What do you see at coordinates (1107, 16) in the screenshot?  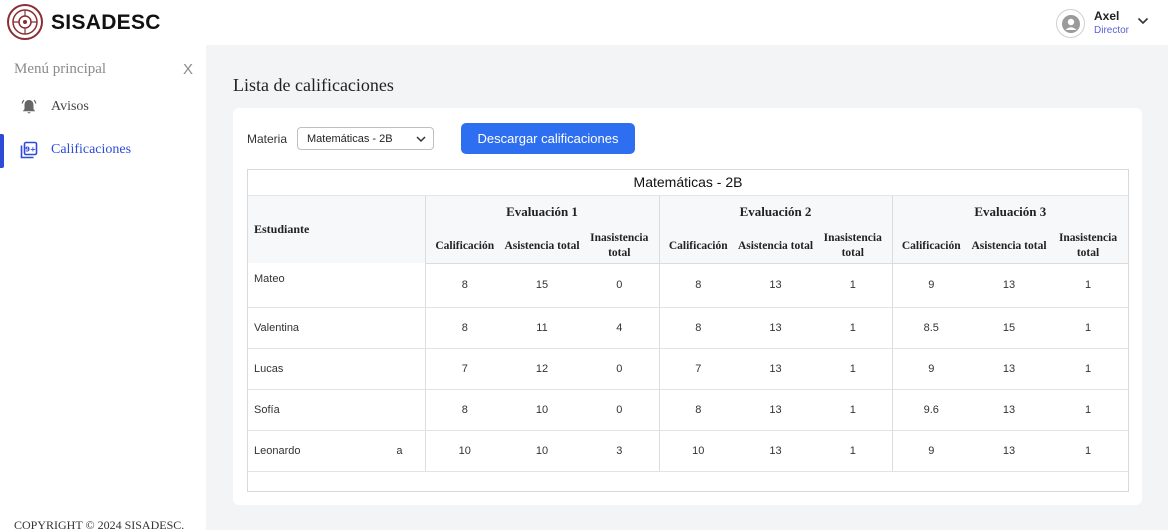 I see `user-name: Axel` at bounding box center [1107, 16].